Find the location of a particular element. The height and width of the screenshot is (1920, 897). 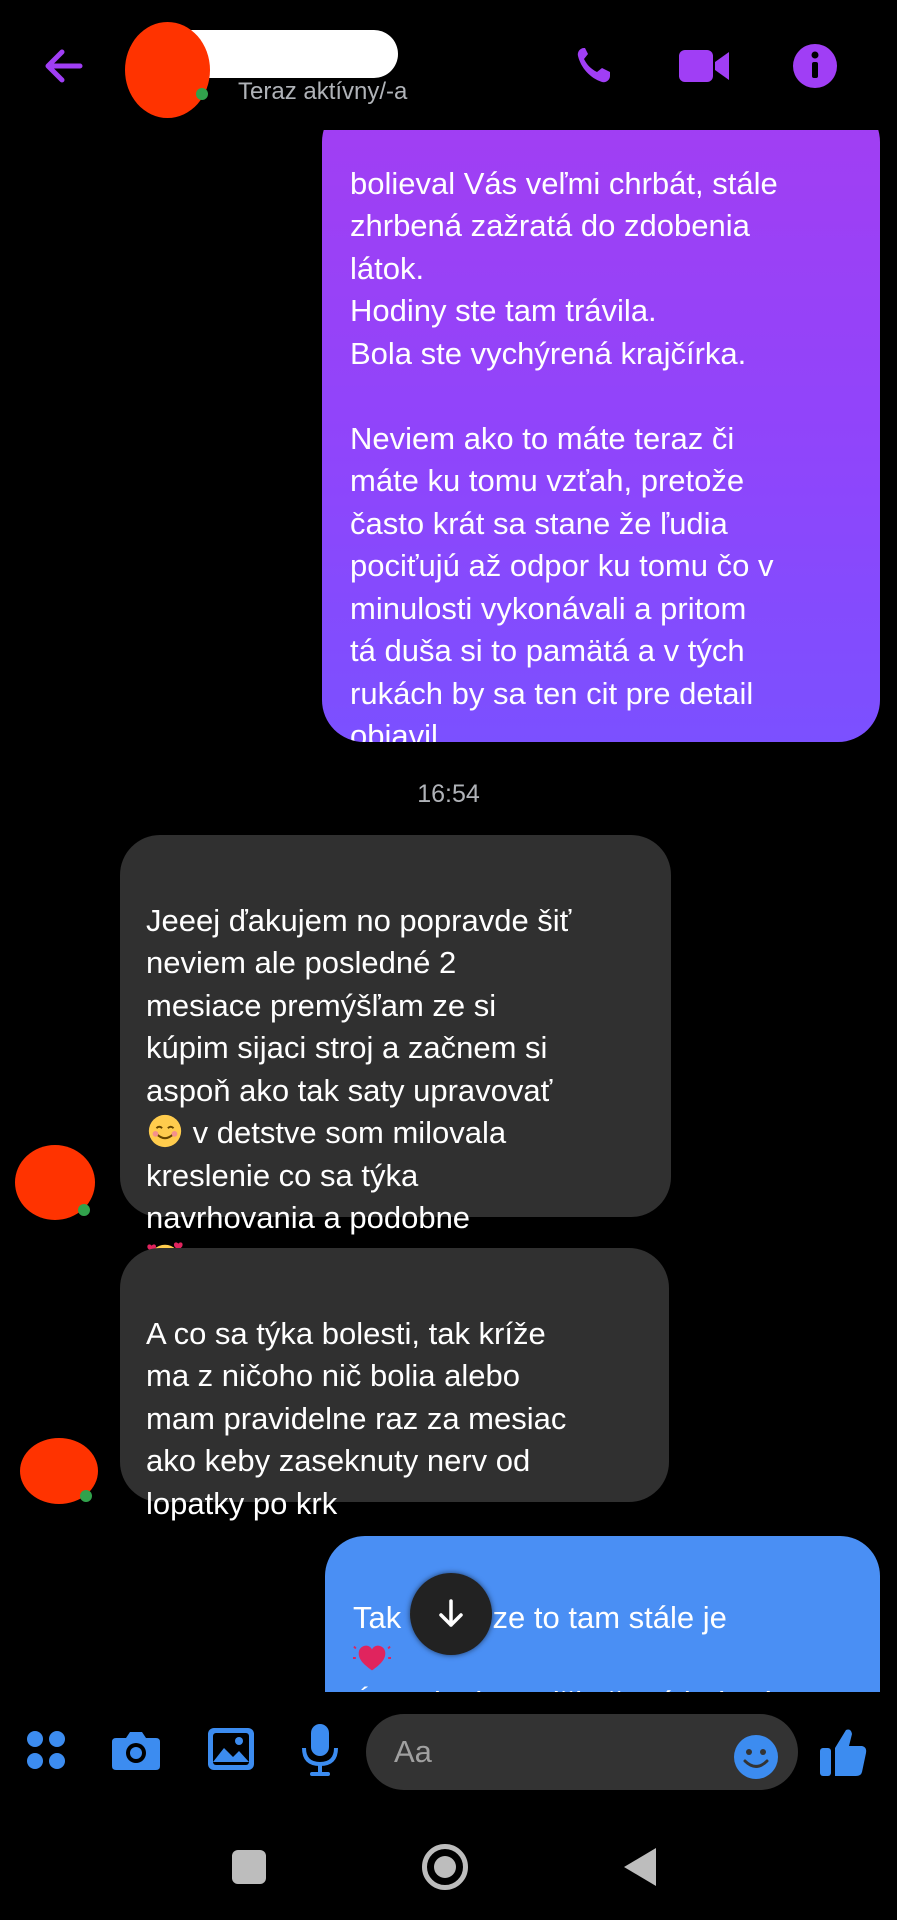

time-separator: 16:54 is located at coordinates (448, 794).